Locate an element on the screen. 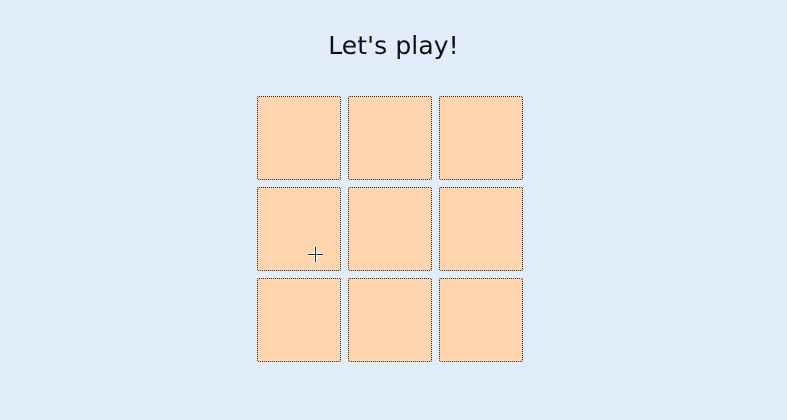 The height and width of the screenshot is (420, 787). game-title: Let's play! is located at coordinates (393, 45).